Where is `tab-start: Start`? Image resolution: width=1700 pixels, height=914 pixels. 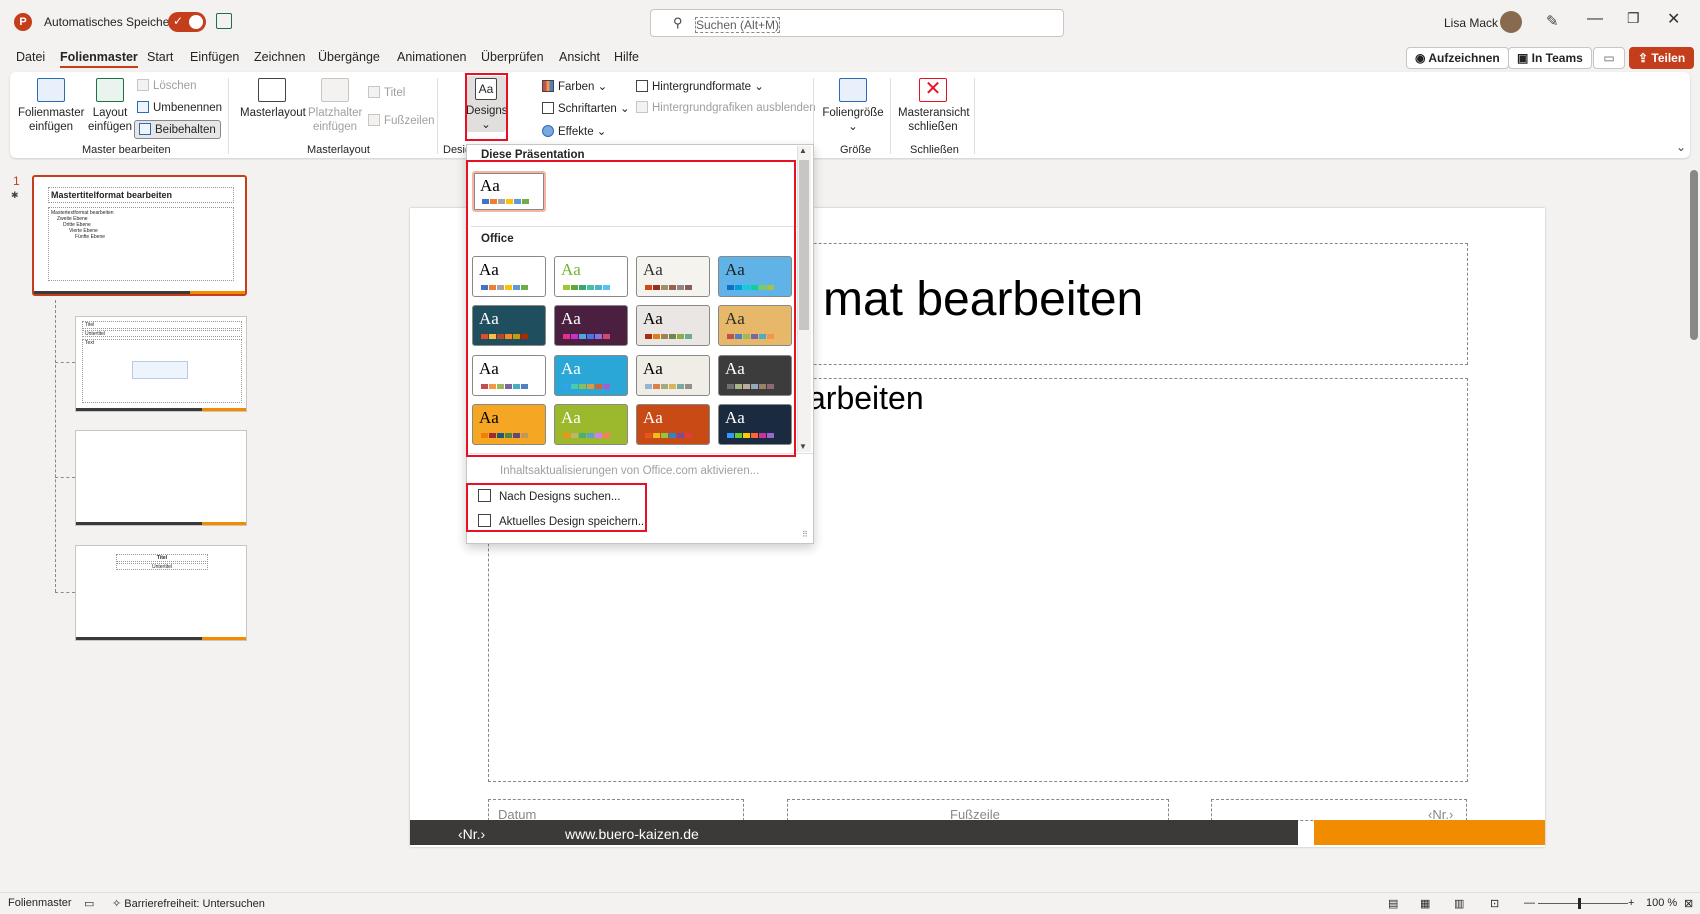
tab-start: Start is located at coordinates (160, 57).